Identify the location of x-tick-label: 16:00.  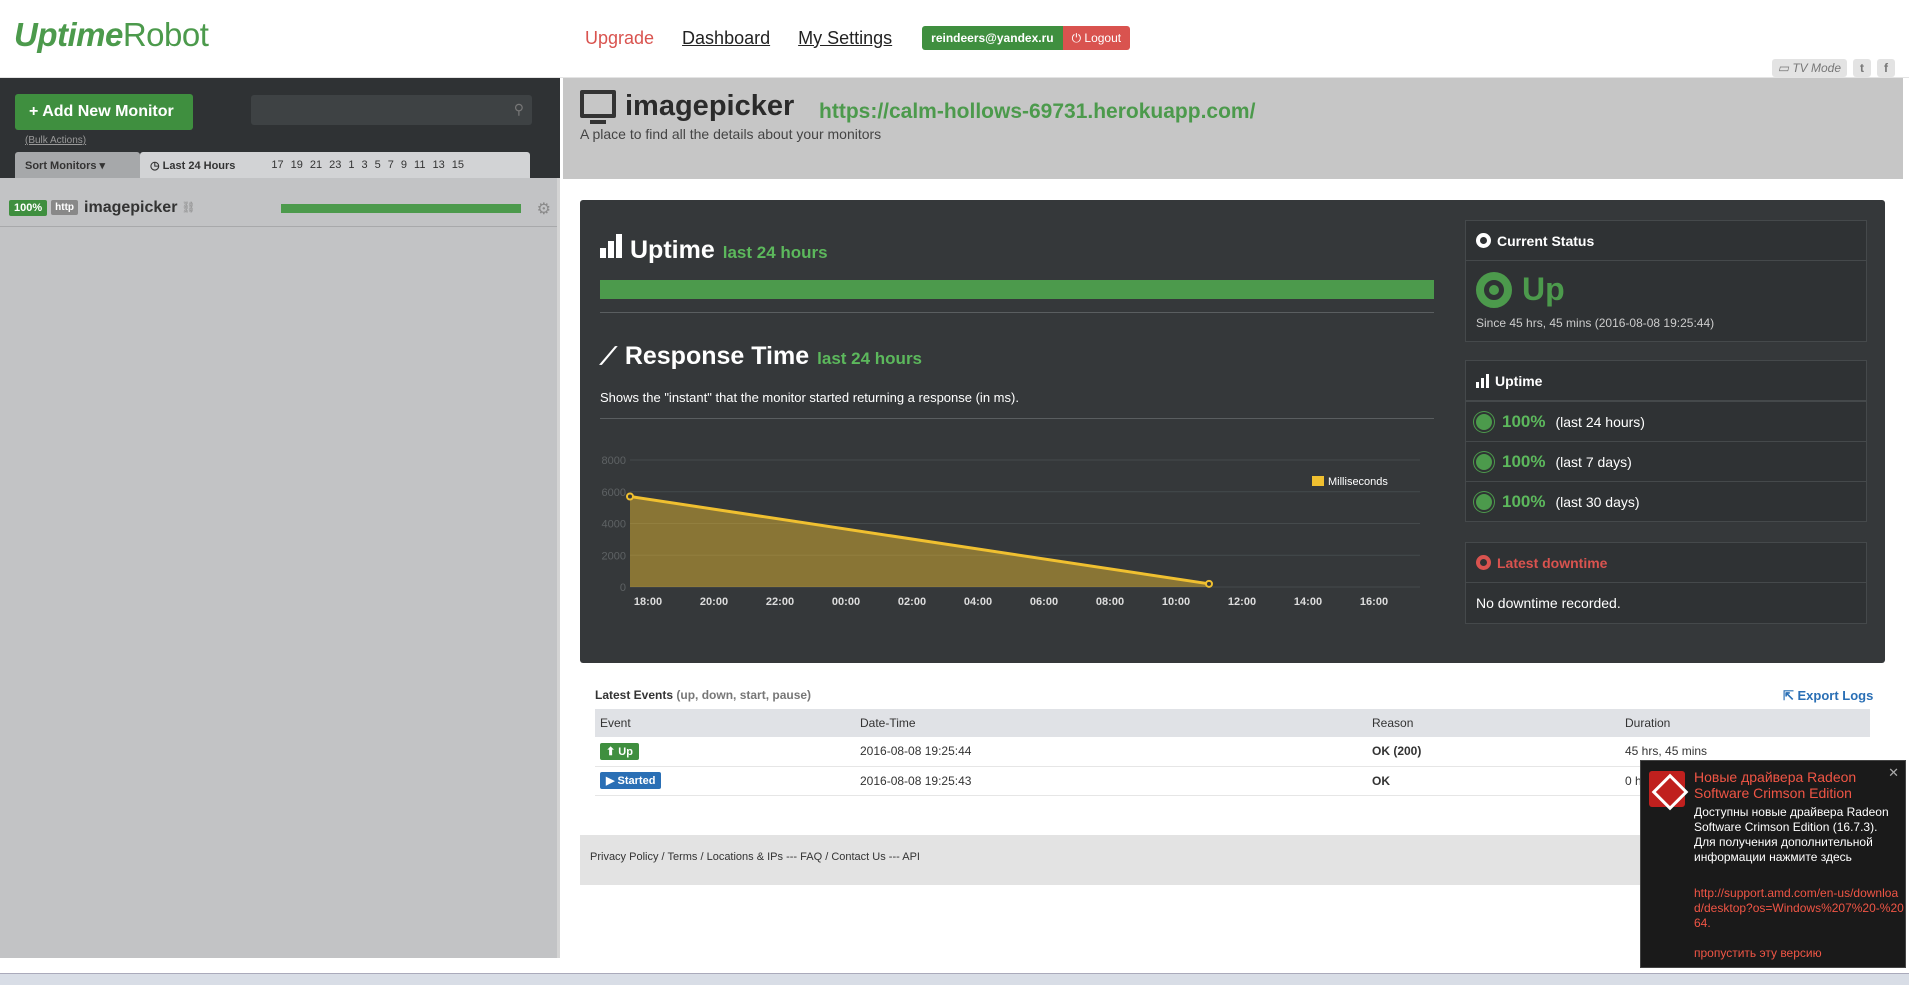
(1374, 602).